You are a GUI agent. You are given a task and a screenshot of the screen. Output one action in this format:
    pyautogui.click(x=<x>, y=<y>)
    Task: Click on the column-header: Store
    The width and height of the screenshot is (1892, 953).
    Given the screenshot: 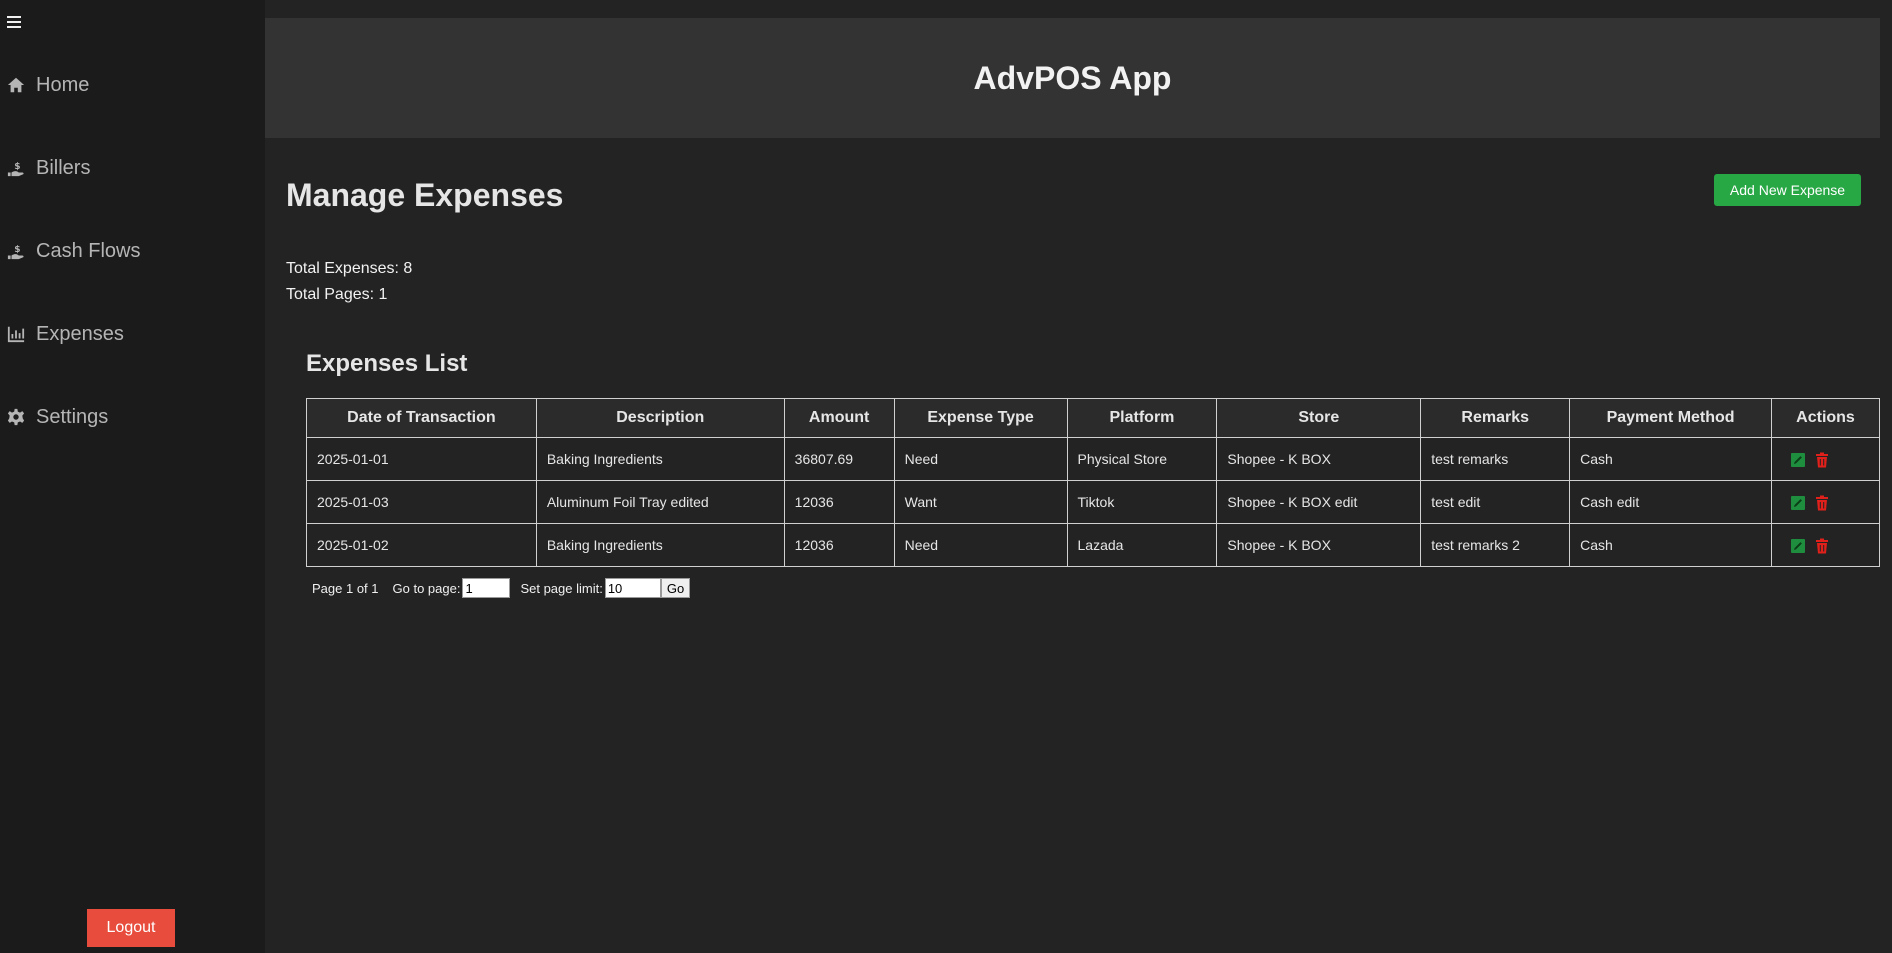 What is the action you would take?
    pyautogui.click(x=1319, y=418)
    